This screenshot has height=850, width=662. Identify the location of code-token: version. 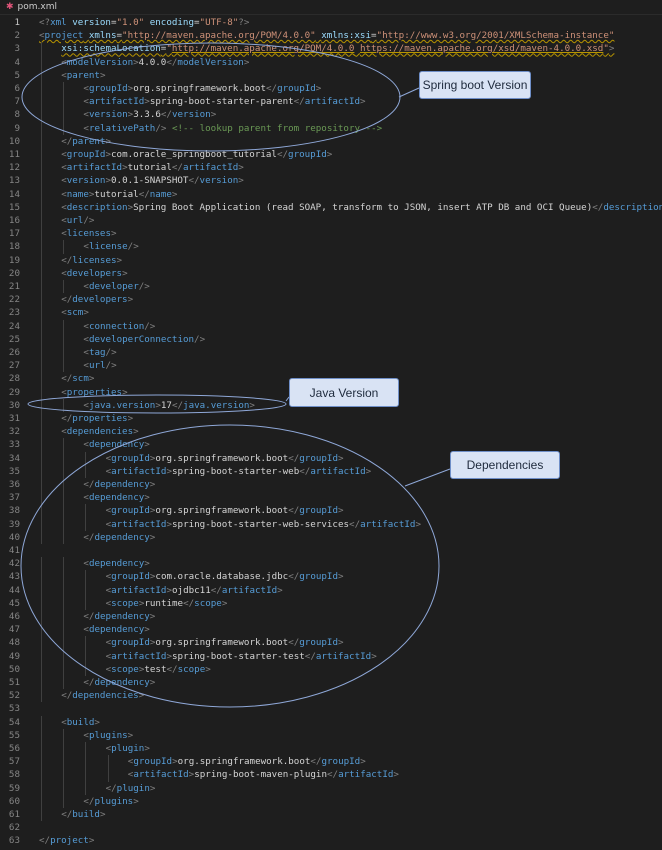
(91, 22).